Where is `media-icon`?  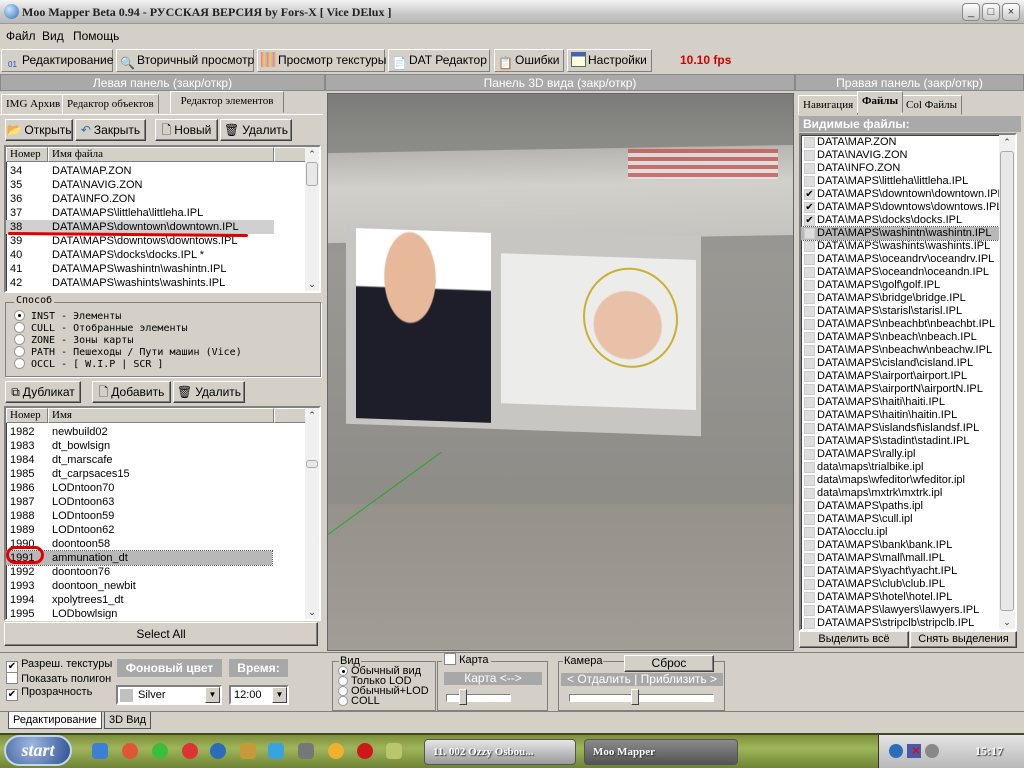
media-icon is located at coordinates (336, 751).